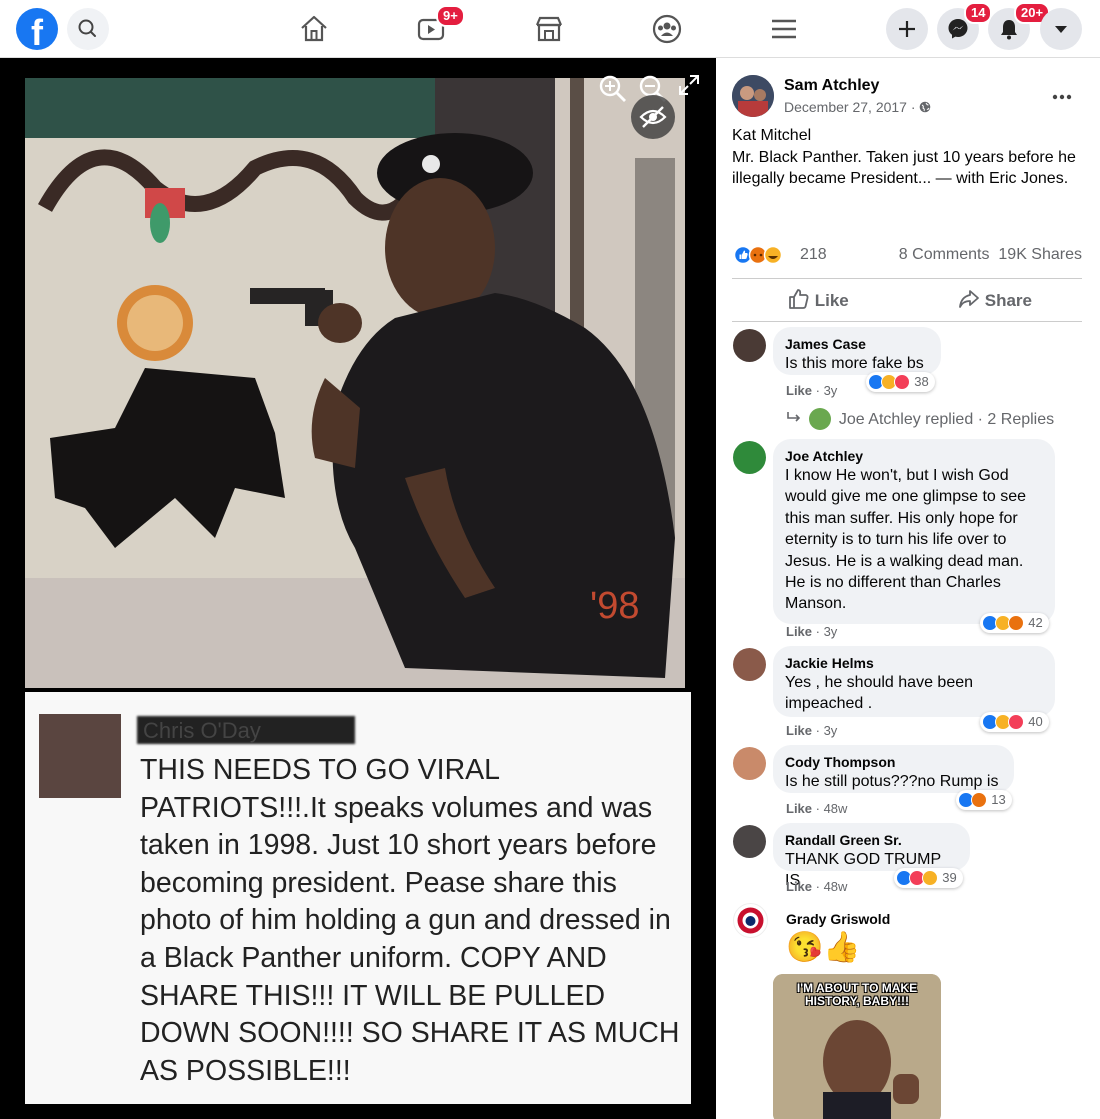  I want to click on create-button, so click(907, 29).